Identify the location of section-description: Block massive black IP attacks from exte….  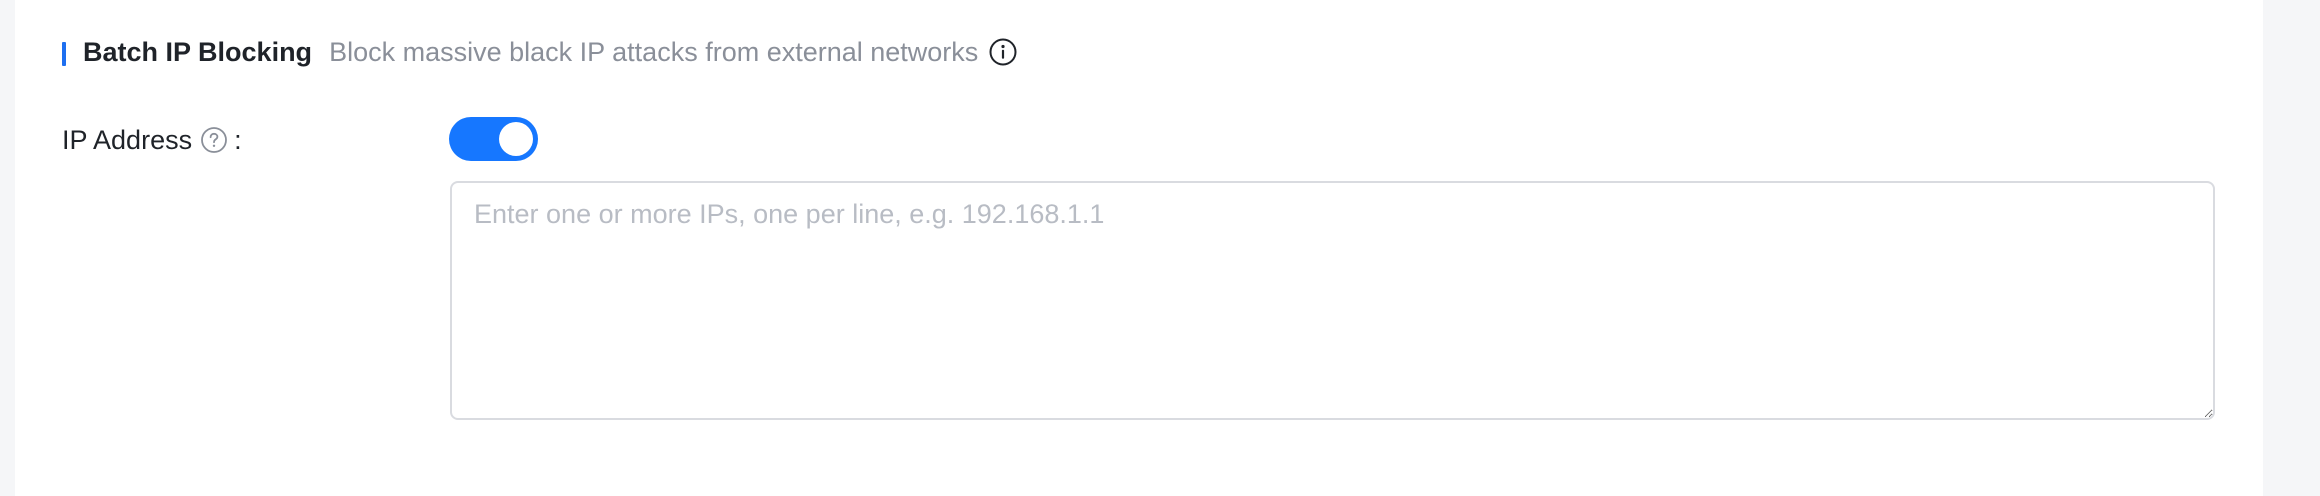
(654, 51).